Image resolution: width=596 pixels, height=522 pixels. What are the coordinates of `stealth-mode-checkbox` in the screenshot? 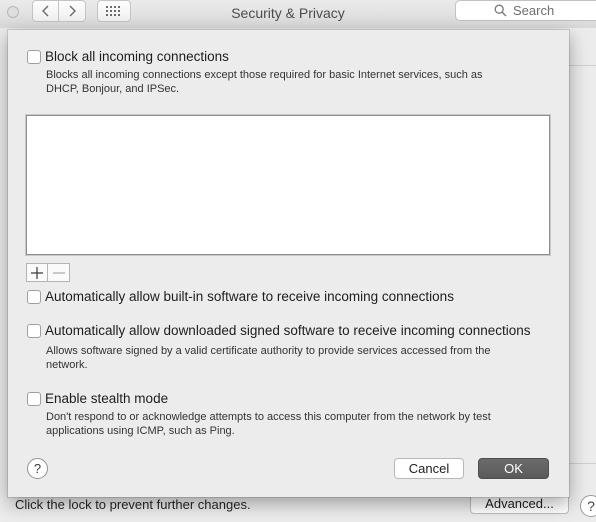 It's located at (34, 399).